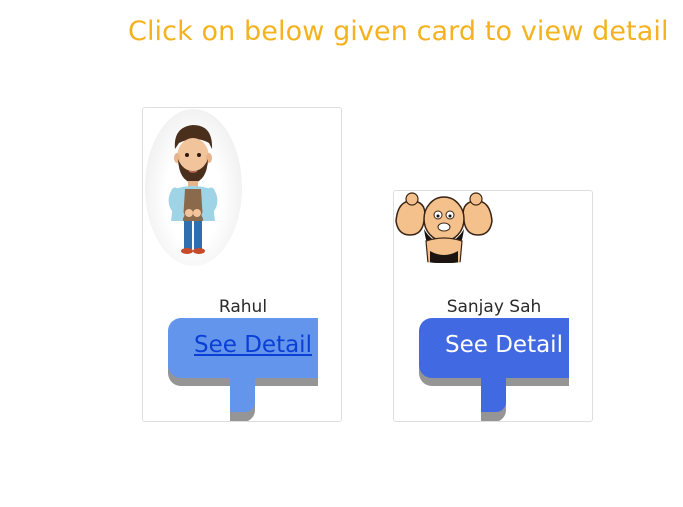  I want to click on page-heading: Click on below given card to view detail, so click(398, 31).